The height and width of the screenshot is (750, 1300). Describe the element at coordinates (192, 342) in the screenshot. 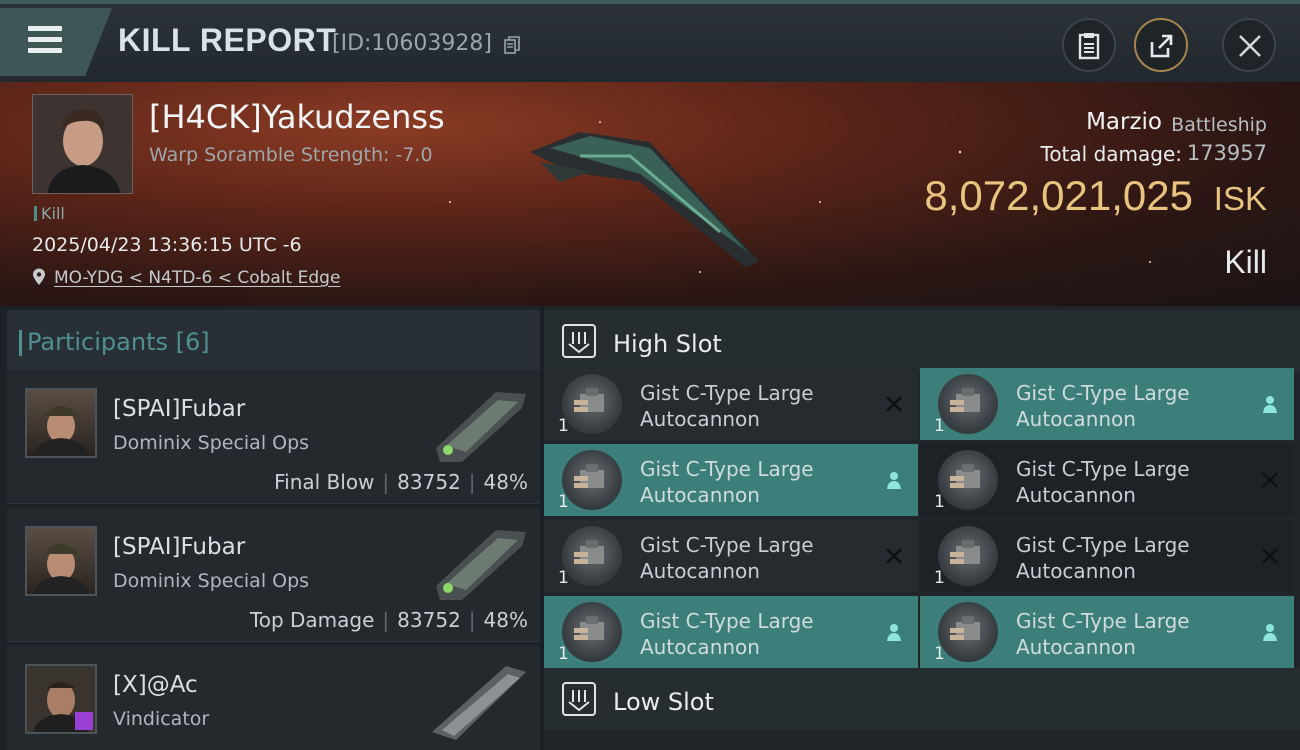

I see `participants-count: [6]` at that location.